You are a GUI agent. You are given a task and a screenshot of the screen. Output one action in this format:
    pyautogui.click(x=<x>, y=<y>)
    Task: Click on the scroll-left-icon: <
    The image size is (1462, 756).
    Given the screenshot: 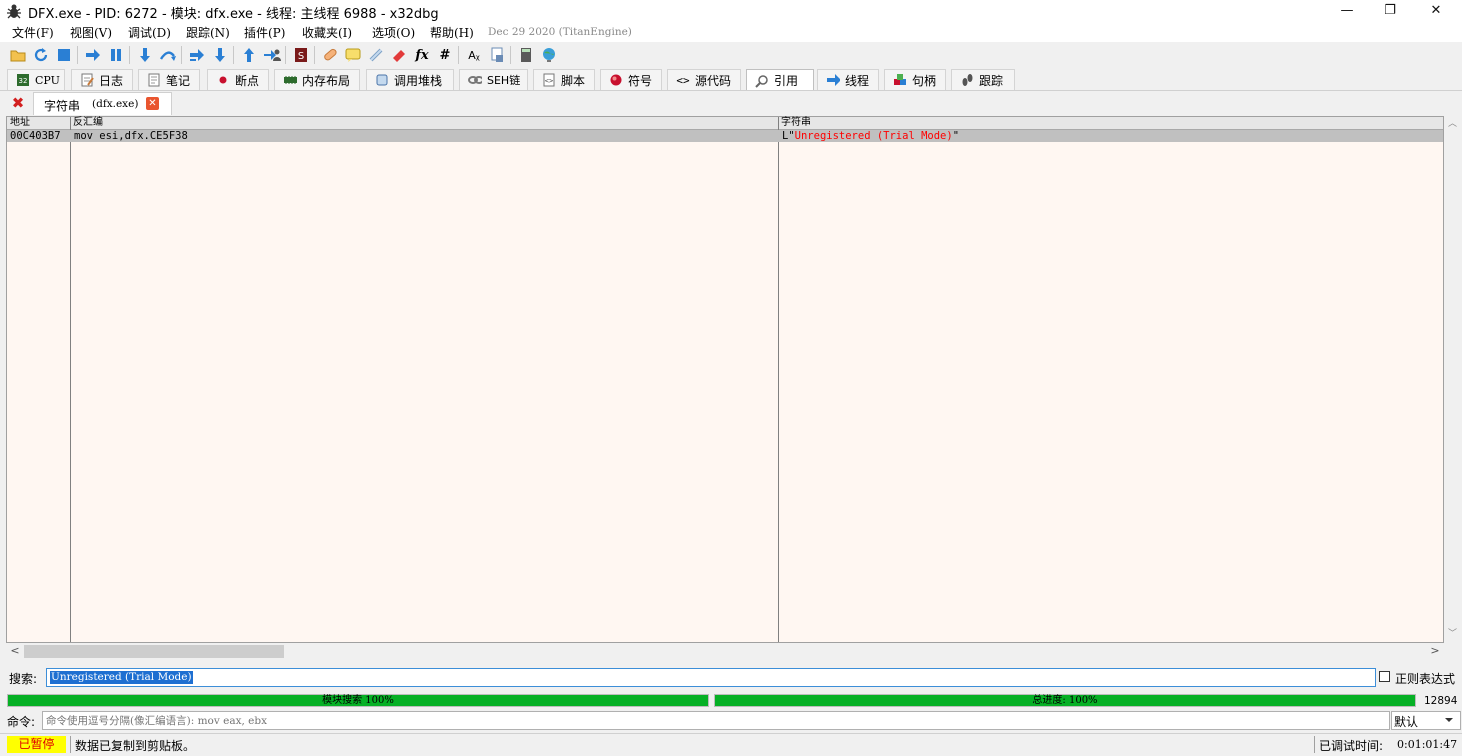 What is the action you would take?
    pyautogui.click(x=15, y=651)
    